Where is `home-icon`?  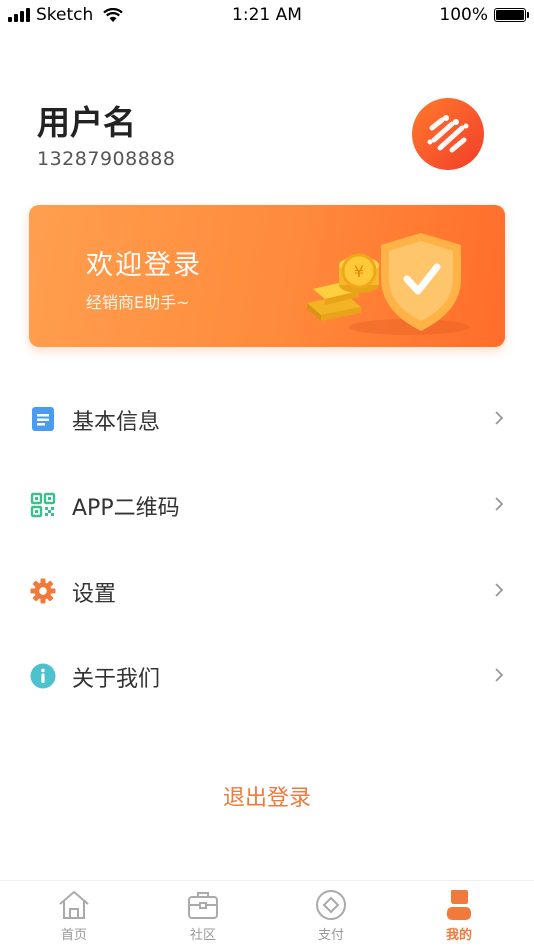 home-icon is located at coordinates (74, 905).